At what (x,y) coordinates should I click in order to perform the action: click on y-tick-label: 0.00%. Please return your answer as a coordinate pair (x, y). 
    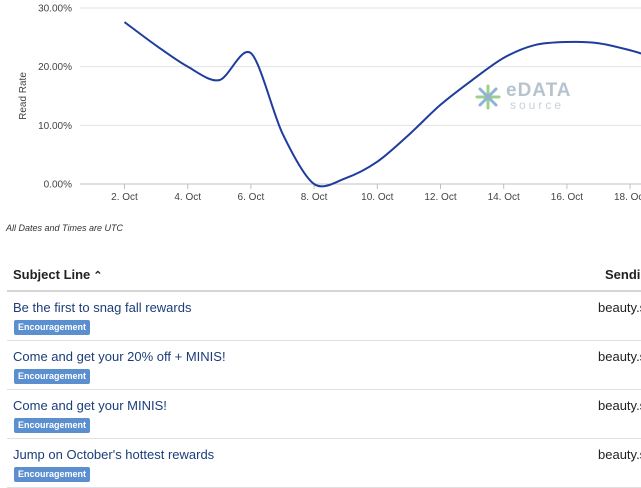
    Looking at the image, I should click on (58, 185).